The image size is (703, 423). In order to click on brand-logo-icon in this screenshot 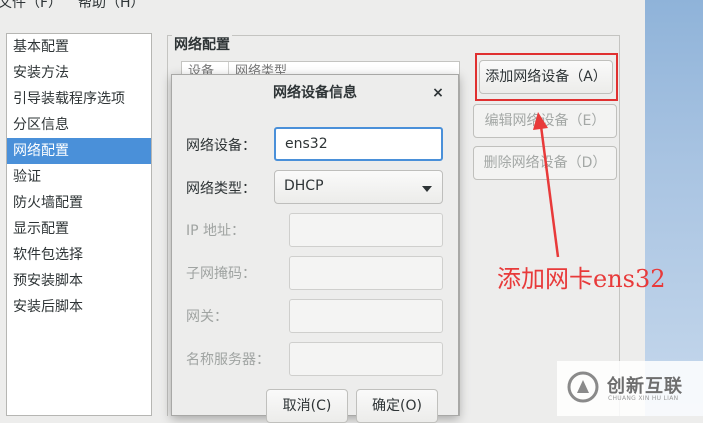, I will do `click(583, 387)`.